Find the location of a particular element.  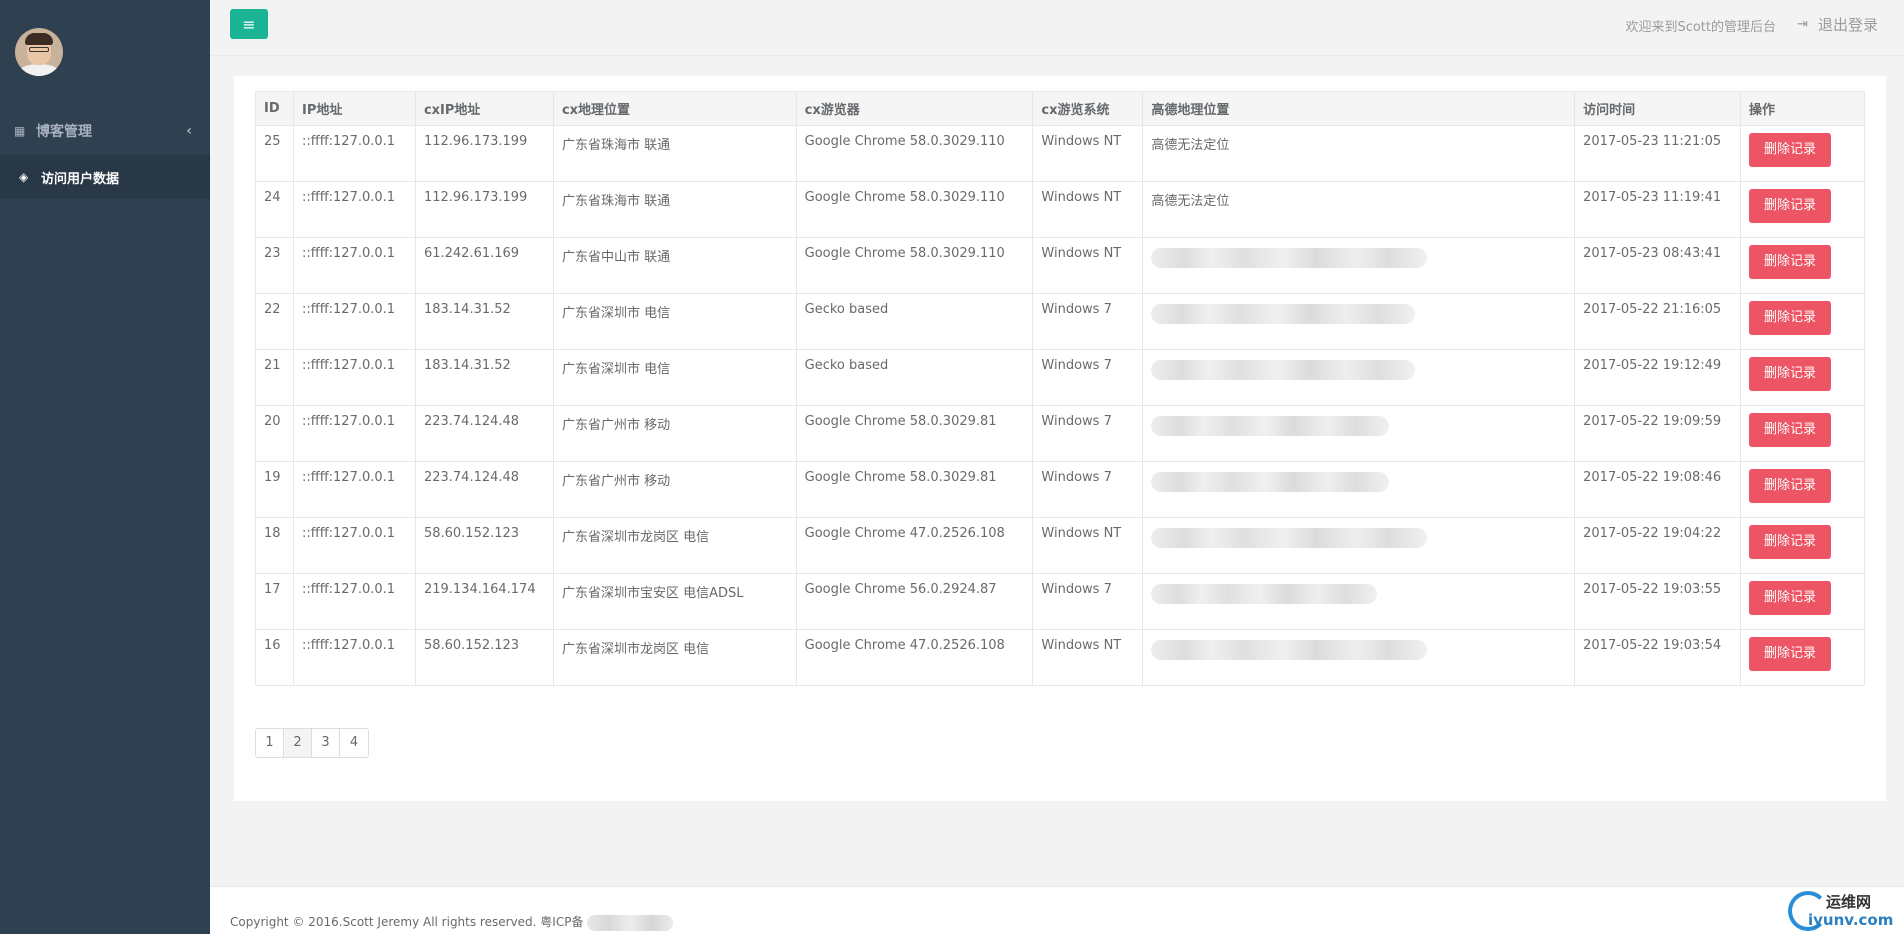

column-header: cxIP地址 is located at coordinates (484, 108).